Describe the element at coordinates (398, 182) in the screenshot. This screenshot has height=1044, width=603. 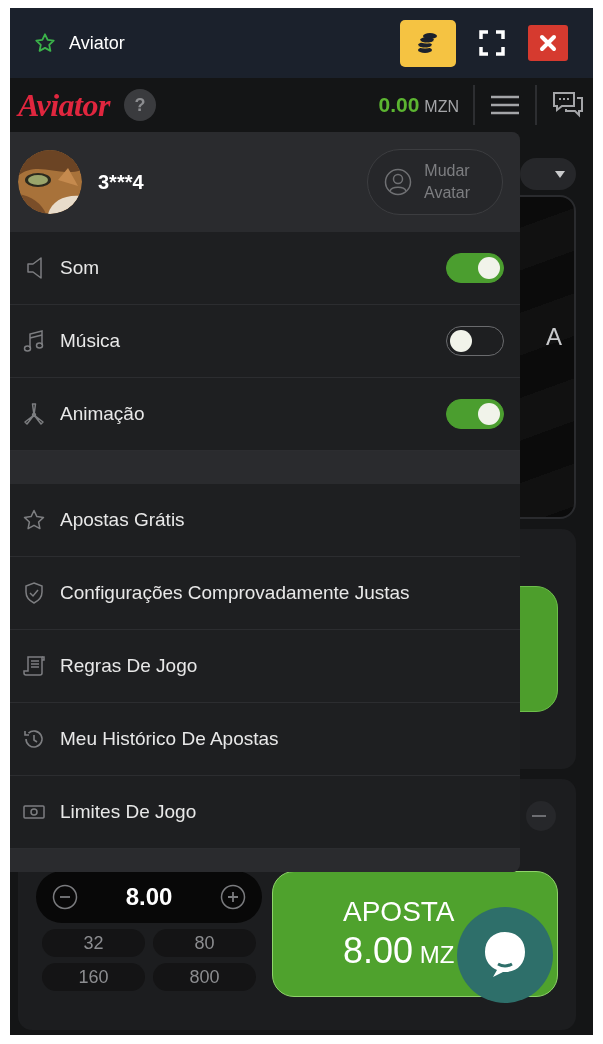
I see `user-icon` at that location.